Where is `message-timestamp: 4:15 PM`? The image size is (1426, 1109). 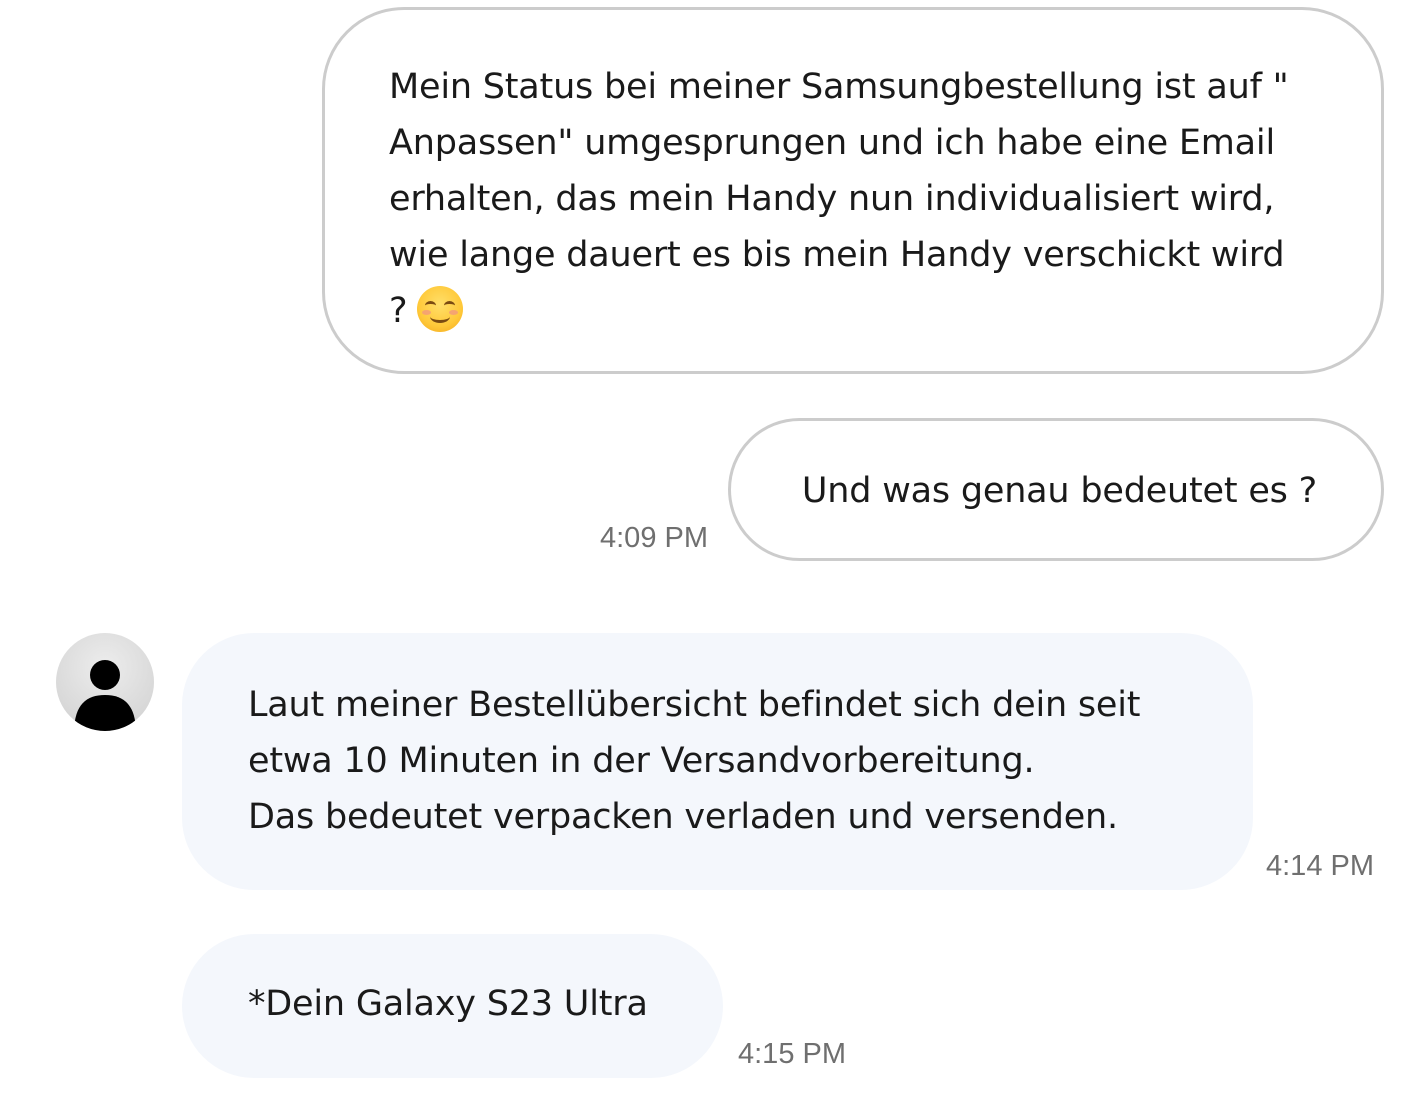
message-timestamp: 4:15 PM is located at coordinates (792, 1054).